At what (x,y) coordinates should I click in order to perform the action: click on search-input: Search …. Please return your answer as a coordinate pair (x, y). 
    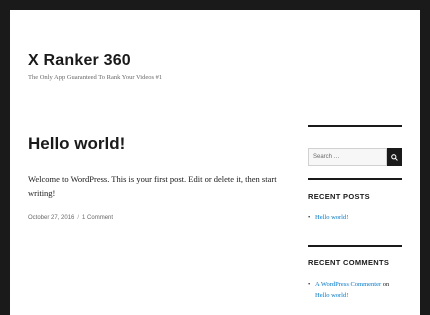
    Looking at the image, I should click on (347, 157).